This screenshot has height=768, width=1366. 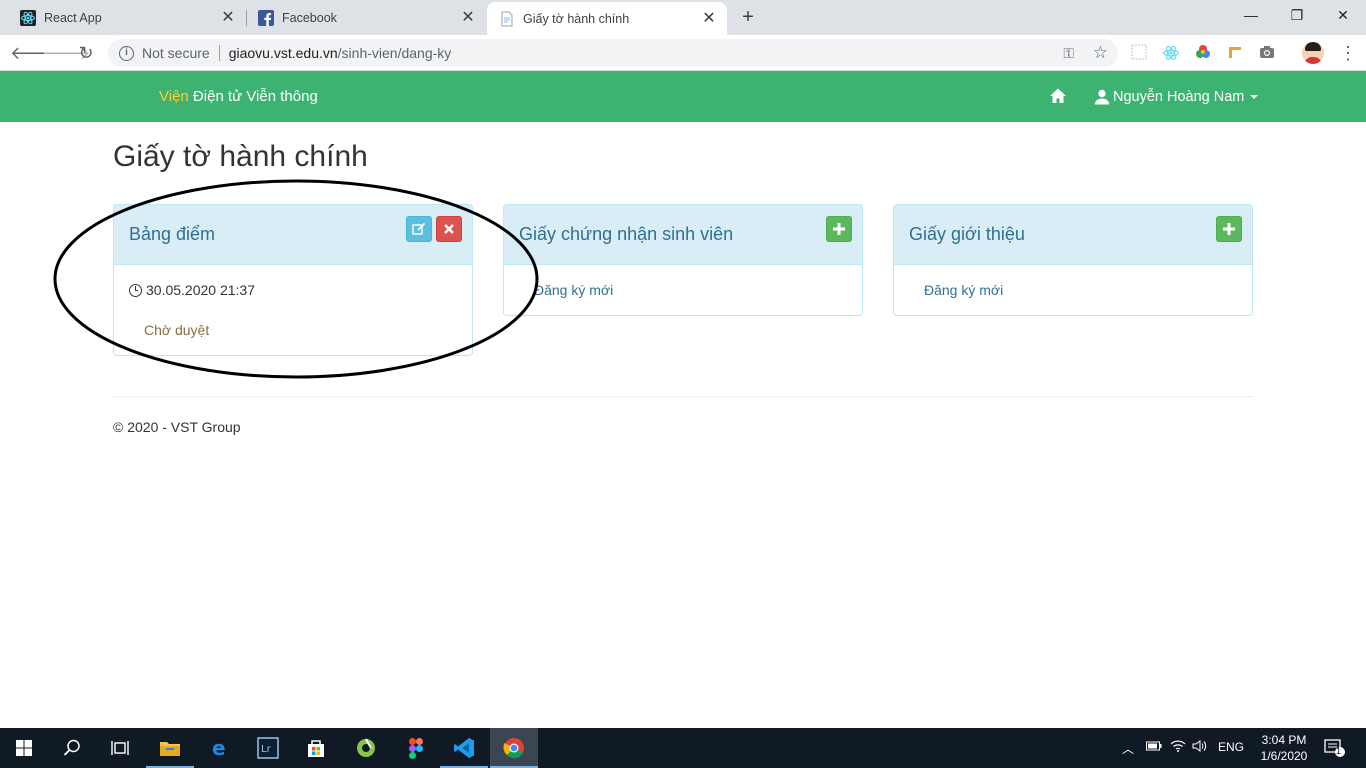 What do you see at coordinates (1179, 97) in the screenshot?
I see `user-name: Nguyễn Hoàng Nam` at bounding box center [1179, 97].